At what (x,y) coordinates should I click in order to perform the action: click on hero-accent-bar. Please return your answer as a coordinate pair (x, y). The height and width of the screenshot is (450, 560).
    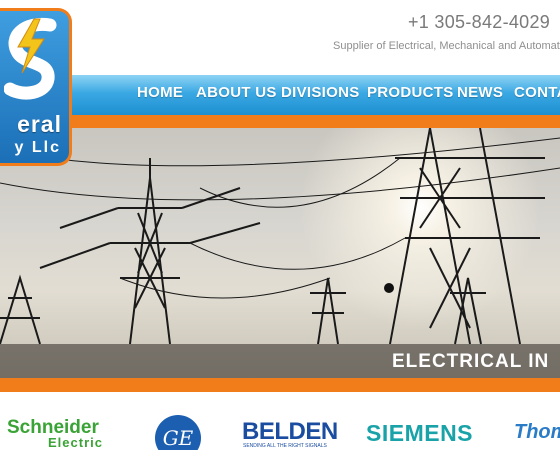
    Looking at the image, I should click on (280, 385).